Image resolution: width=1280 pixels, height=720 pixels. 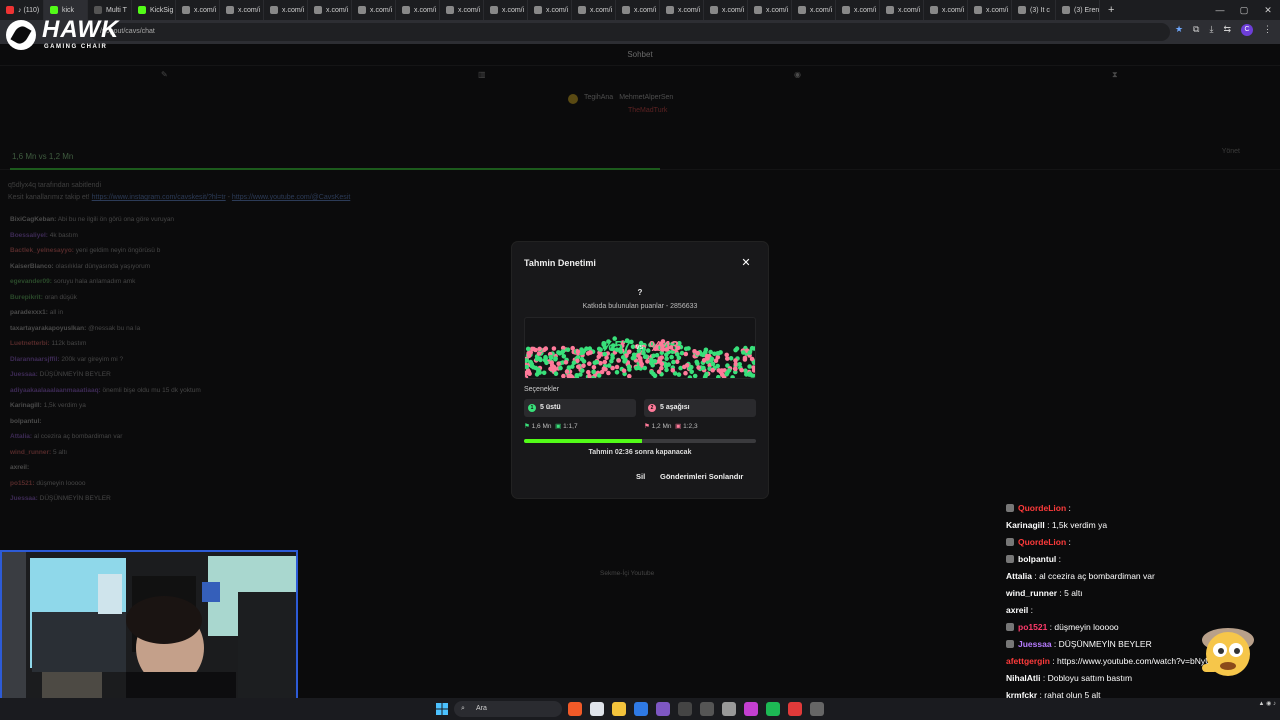 I want to click on overlay-username: bolpantul, so click(x=1037, y=559).